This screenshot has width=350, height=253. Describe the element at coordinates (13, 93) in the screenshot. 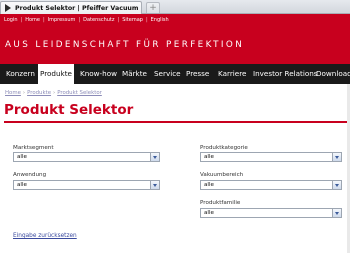

I see `breadcrumb-home: Home` at that location.